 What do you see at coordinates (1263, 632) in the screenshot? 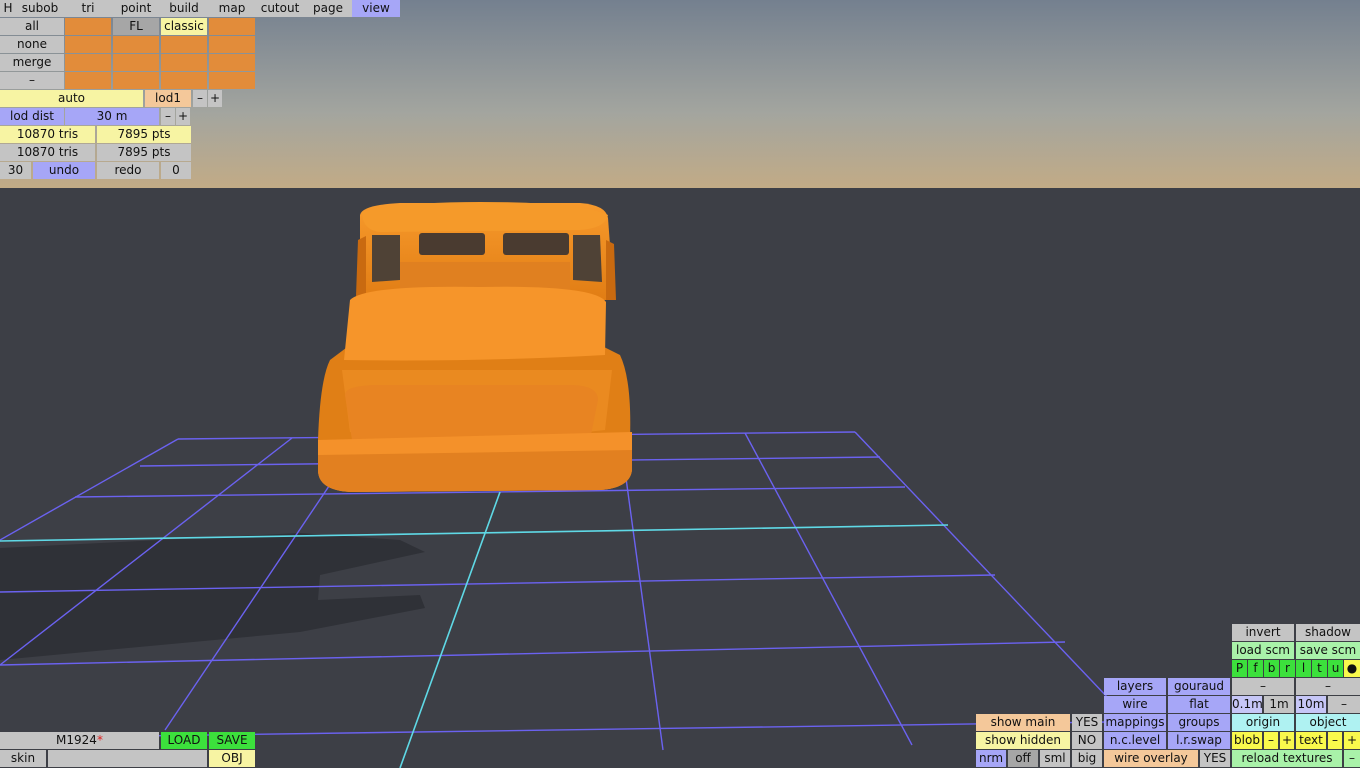
I see `invert-button: invert` at bounding box center [1263, 632].